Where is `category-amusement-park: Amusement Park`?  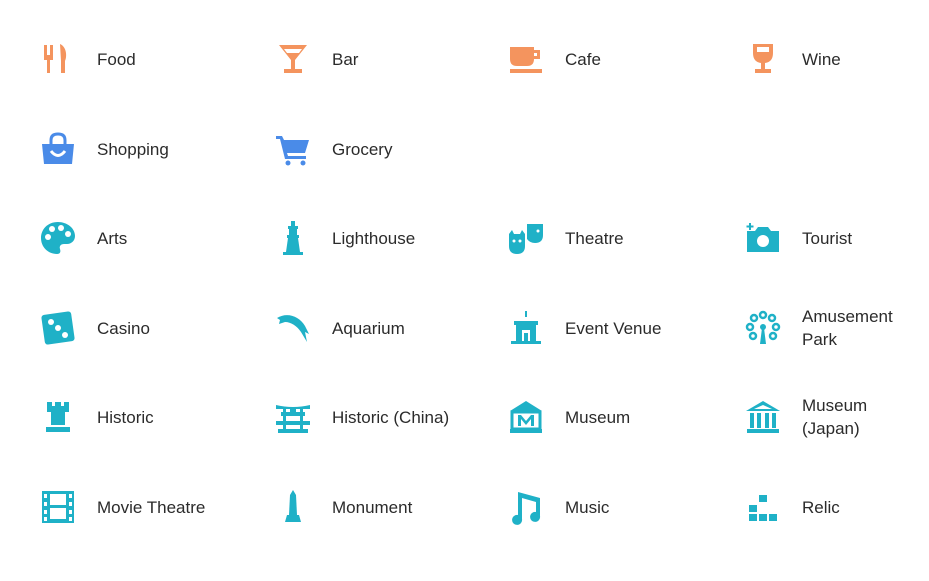 category-amusement-park: Amusement Park is located at coordinates (837, 328).